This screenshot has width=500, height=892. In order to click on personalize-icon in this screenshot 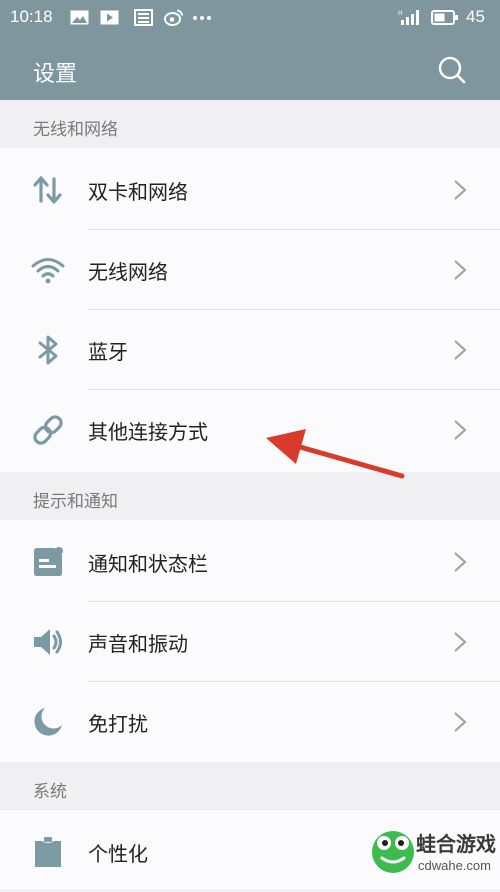, I will do `click(48, 852)`.